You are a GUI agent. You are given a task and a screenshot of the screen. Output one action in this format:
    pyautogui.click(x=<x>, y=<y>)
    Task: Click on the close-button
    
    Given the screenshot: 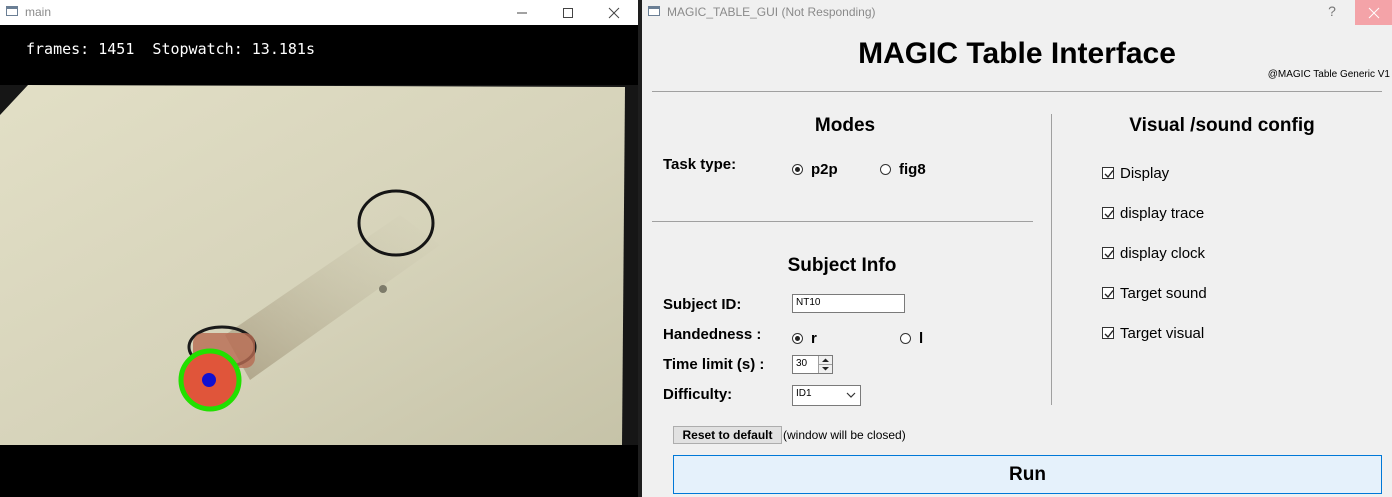 What is the action you would take?
    pyautogui.click(x=614, y=12)
    